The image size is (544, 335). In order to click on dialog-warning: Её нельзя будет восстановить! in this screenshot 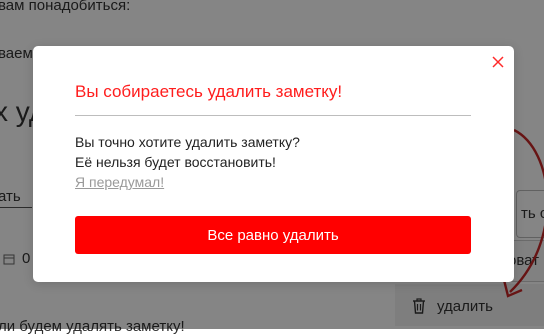, I will do `click(175, 162)`.